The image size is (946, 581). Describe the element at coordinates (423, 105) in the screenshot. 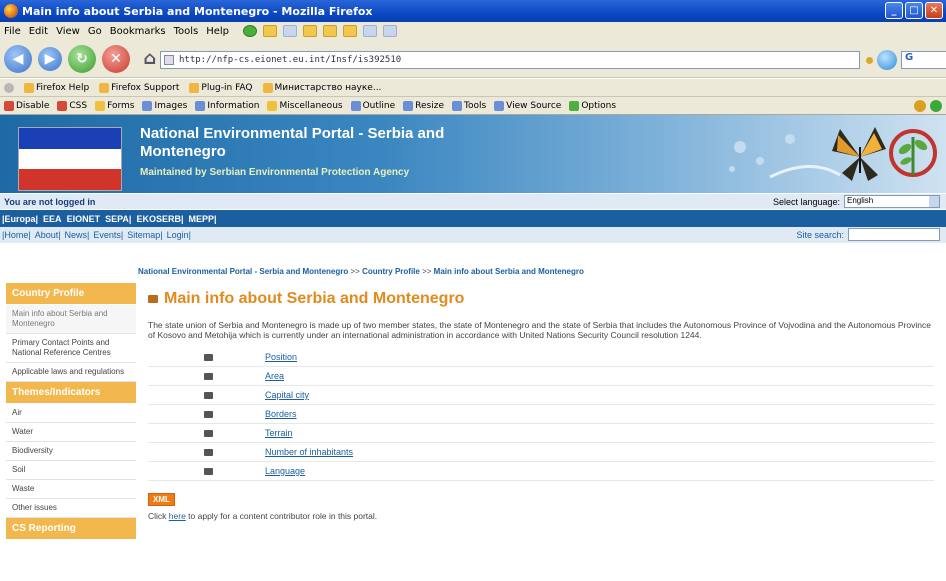

I see `dev-resize: Resize` at that location.